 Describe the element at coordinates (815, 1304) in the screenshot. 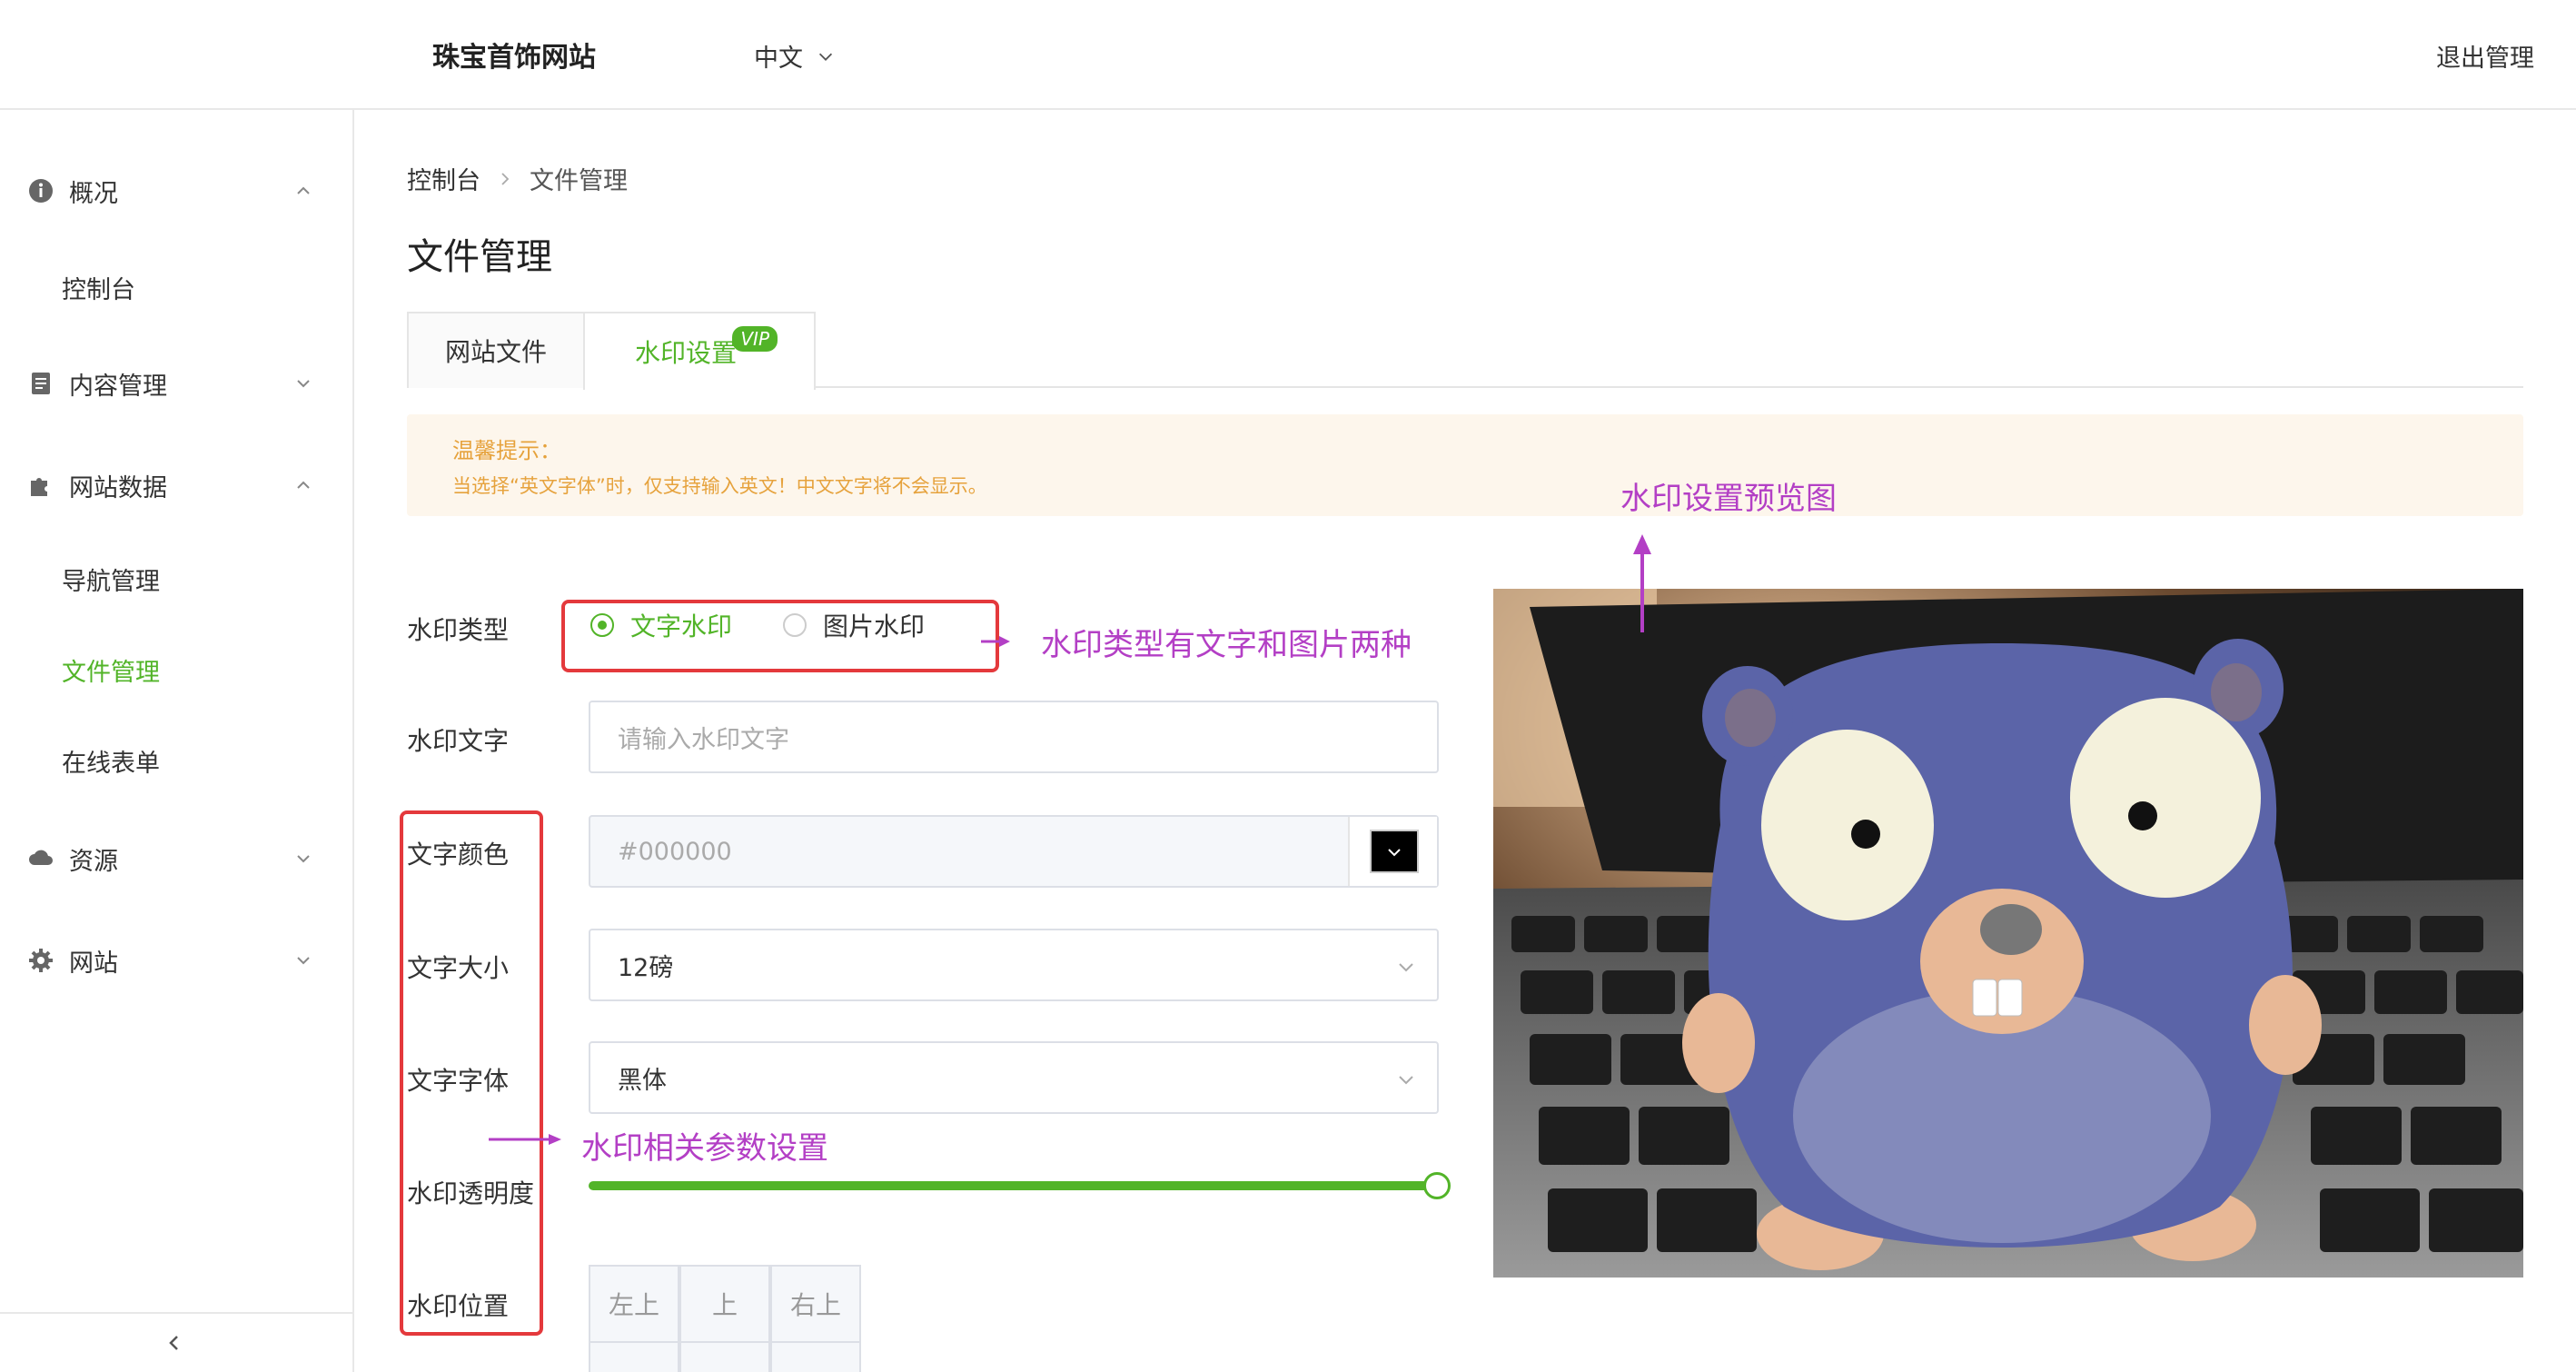

I see `position-top-right: 右上` at that location.